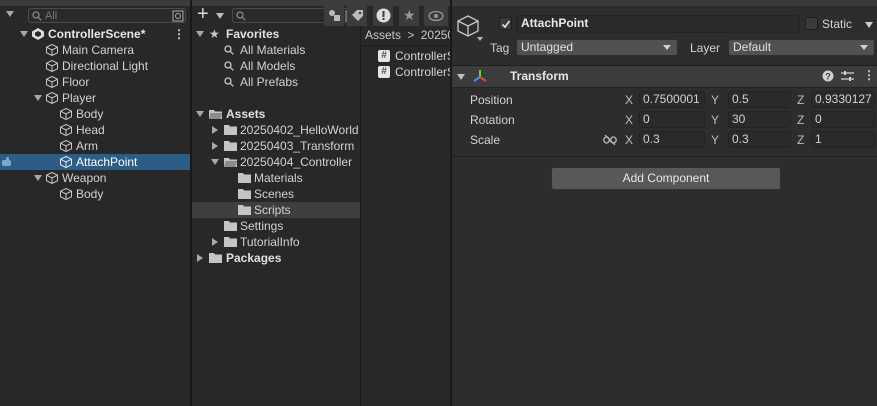 The width and height of the screenshot is (877, 406). I want to click on favorites-item-label: All Models, so click(268, 66).